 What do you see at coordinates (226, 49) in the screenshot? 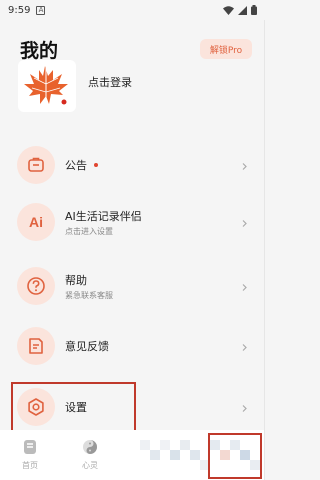
I see `unlock-pro-button: 解锁Pro` at bounding box center [226, 49].